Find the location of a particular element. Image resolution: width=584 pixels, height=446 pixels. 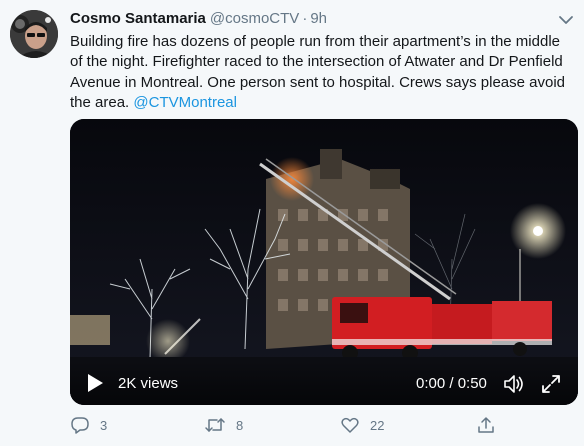

share-icon is located at coordinates (486, 425).